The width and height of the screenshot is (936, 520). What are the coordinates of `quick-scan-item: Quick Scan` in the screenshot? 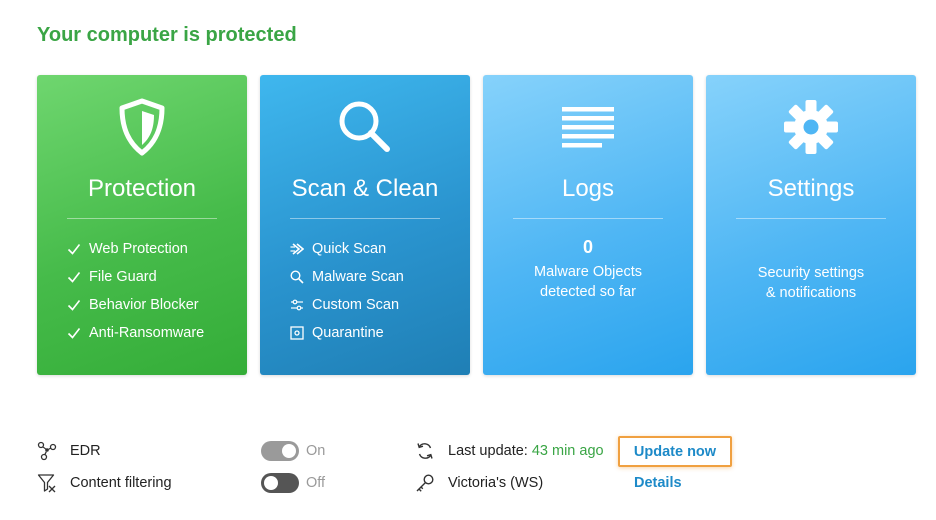 It's located at (347, 249).